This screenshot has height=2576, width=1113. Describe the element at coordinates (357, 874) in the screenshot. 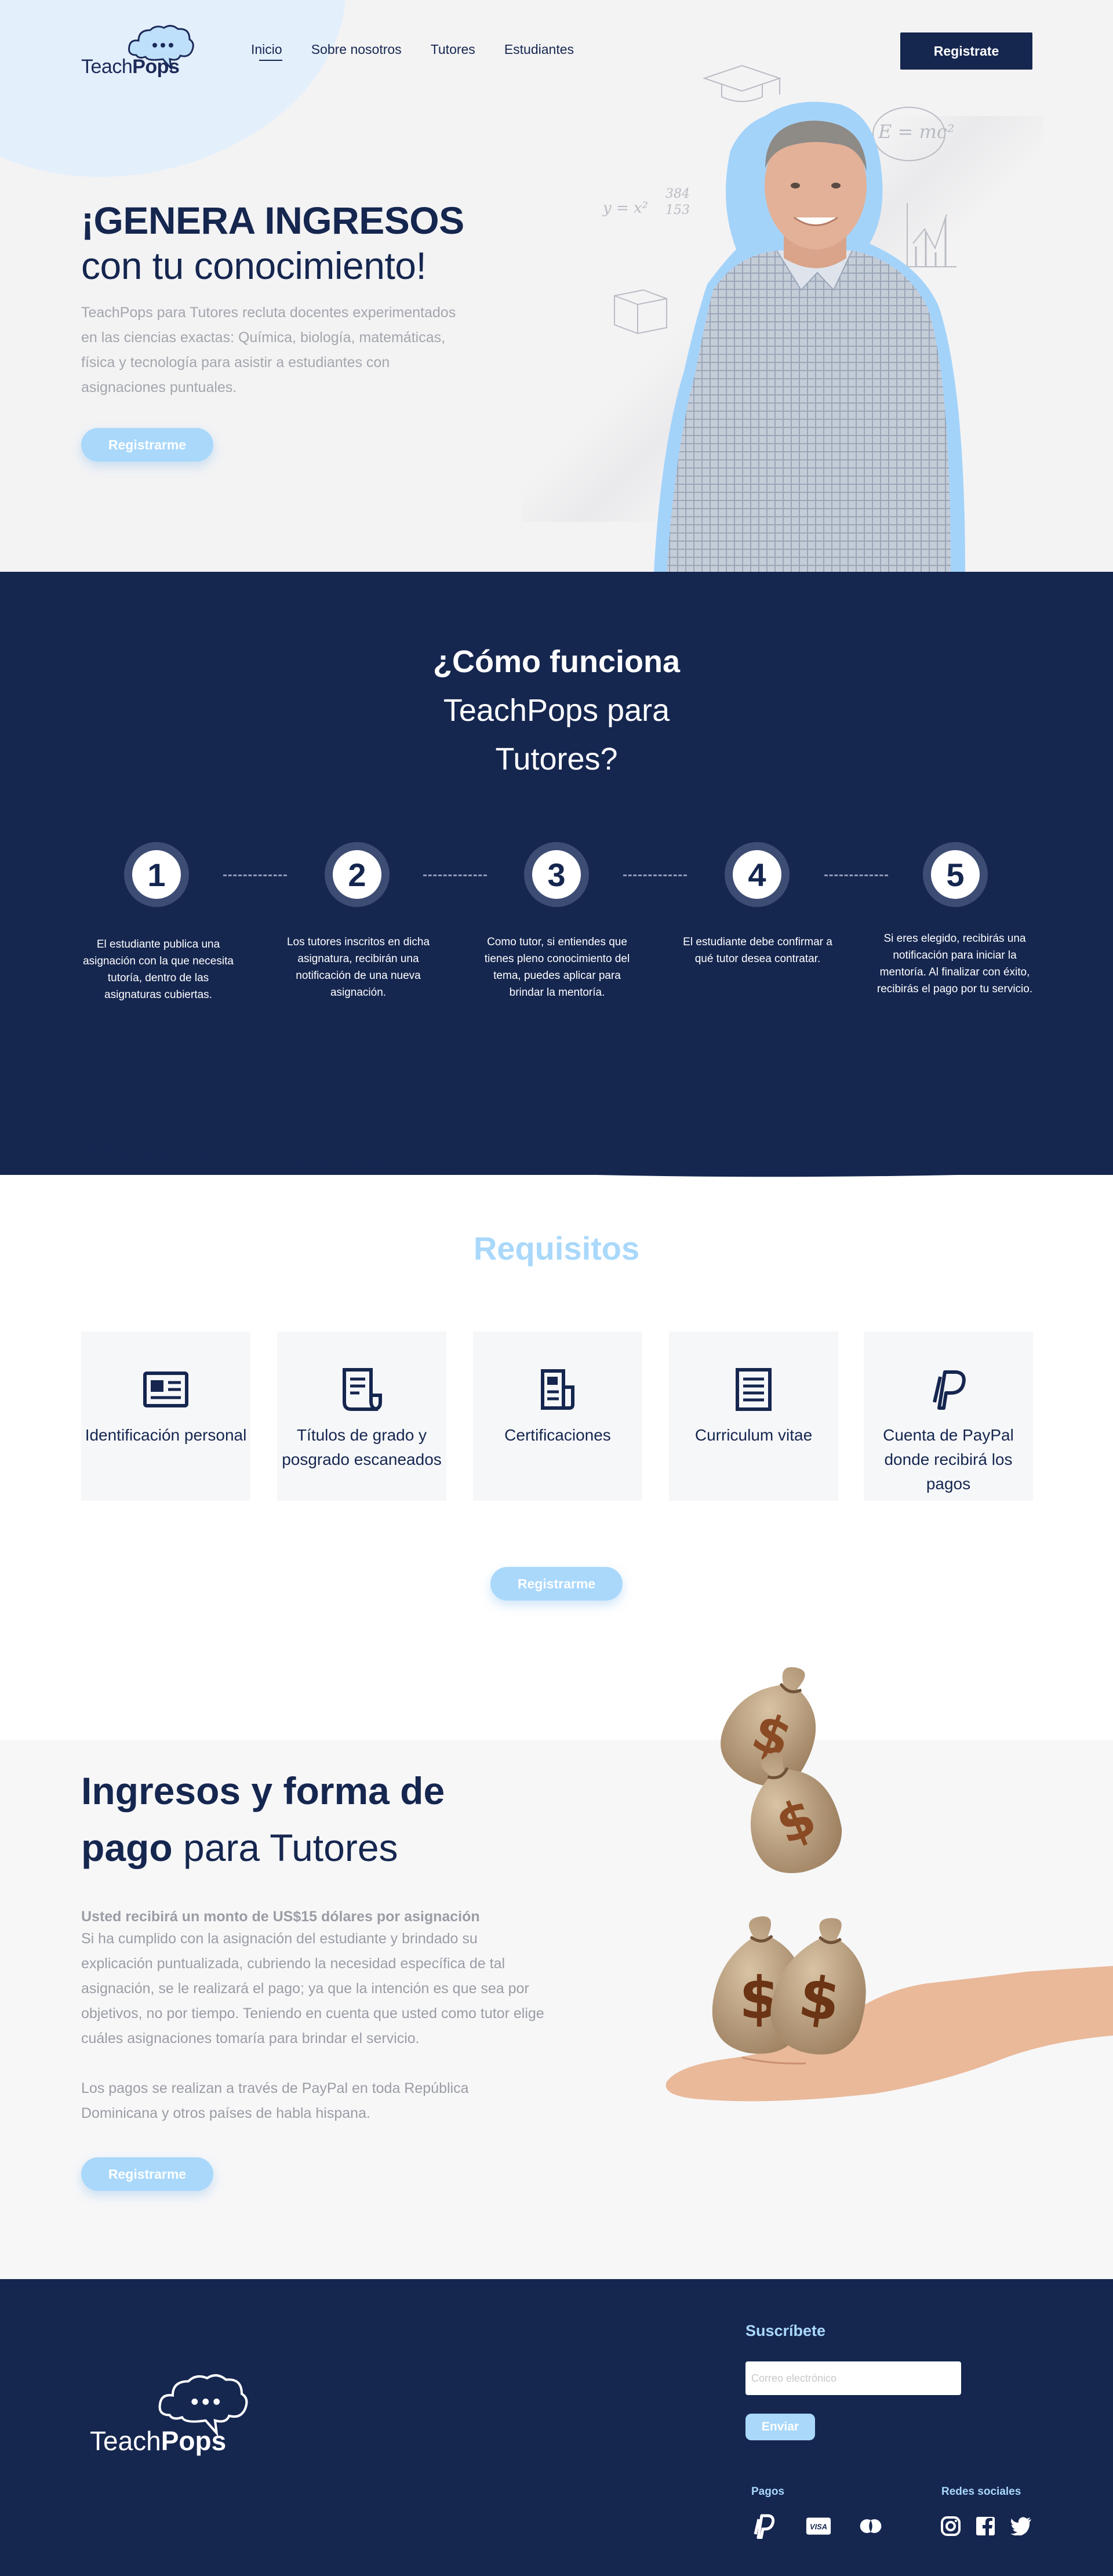

I see `step-number-2: 2` at that location.